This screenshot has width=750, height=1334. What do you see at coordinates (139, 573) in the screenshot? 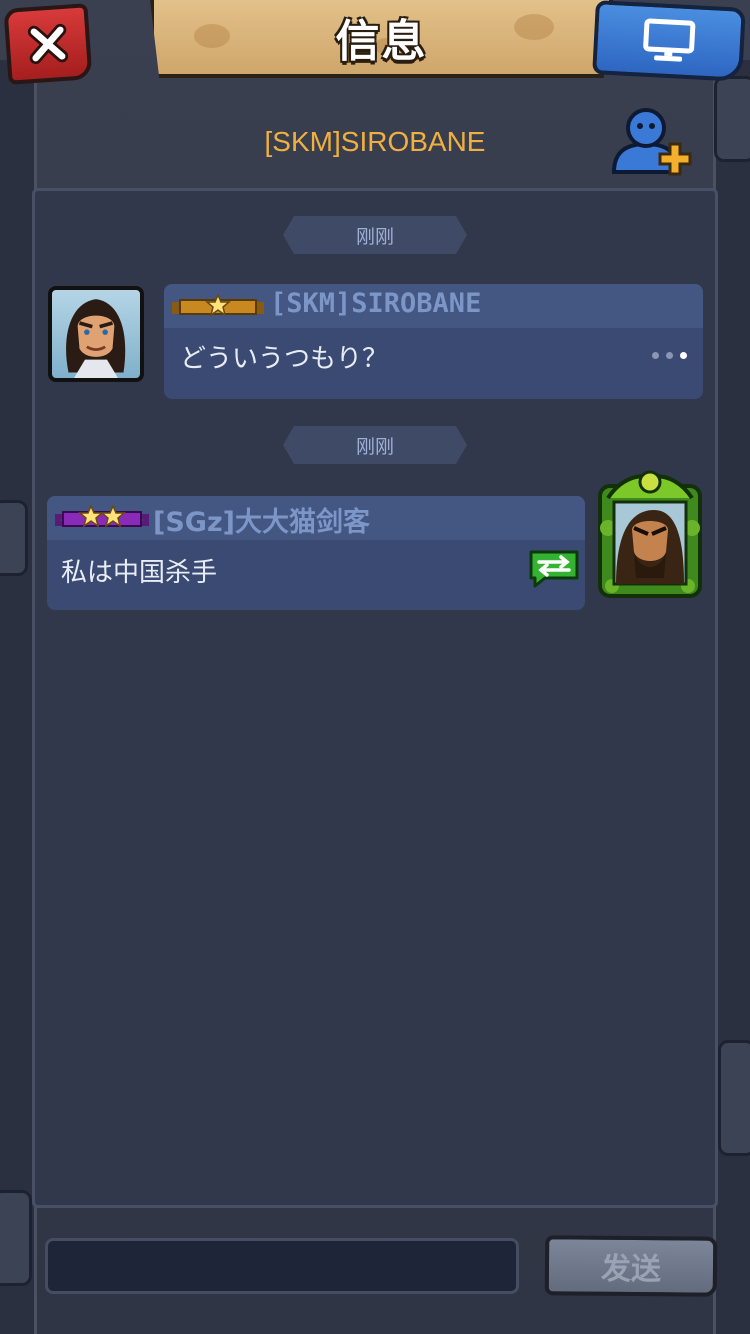
I see `message-text: 私は中国杀手` at bounding box center [139, 573].